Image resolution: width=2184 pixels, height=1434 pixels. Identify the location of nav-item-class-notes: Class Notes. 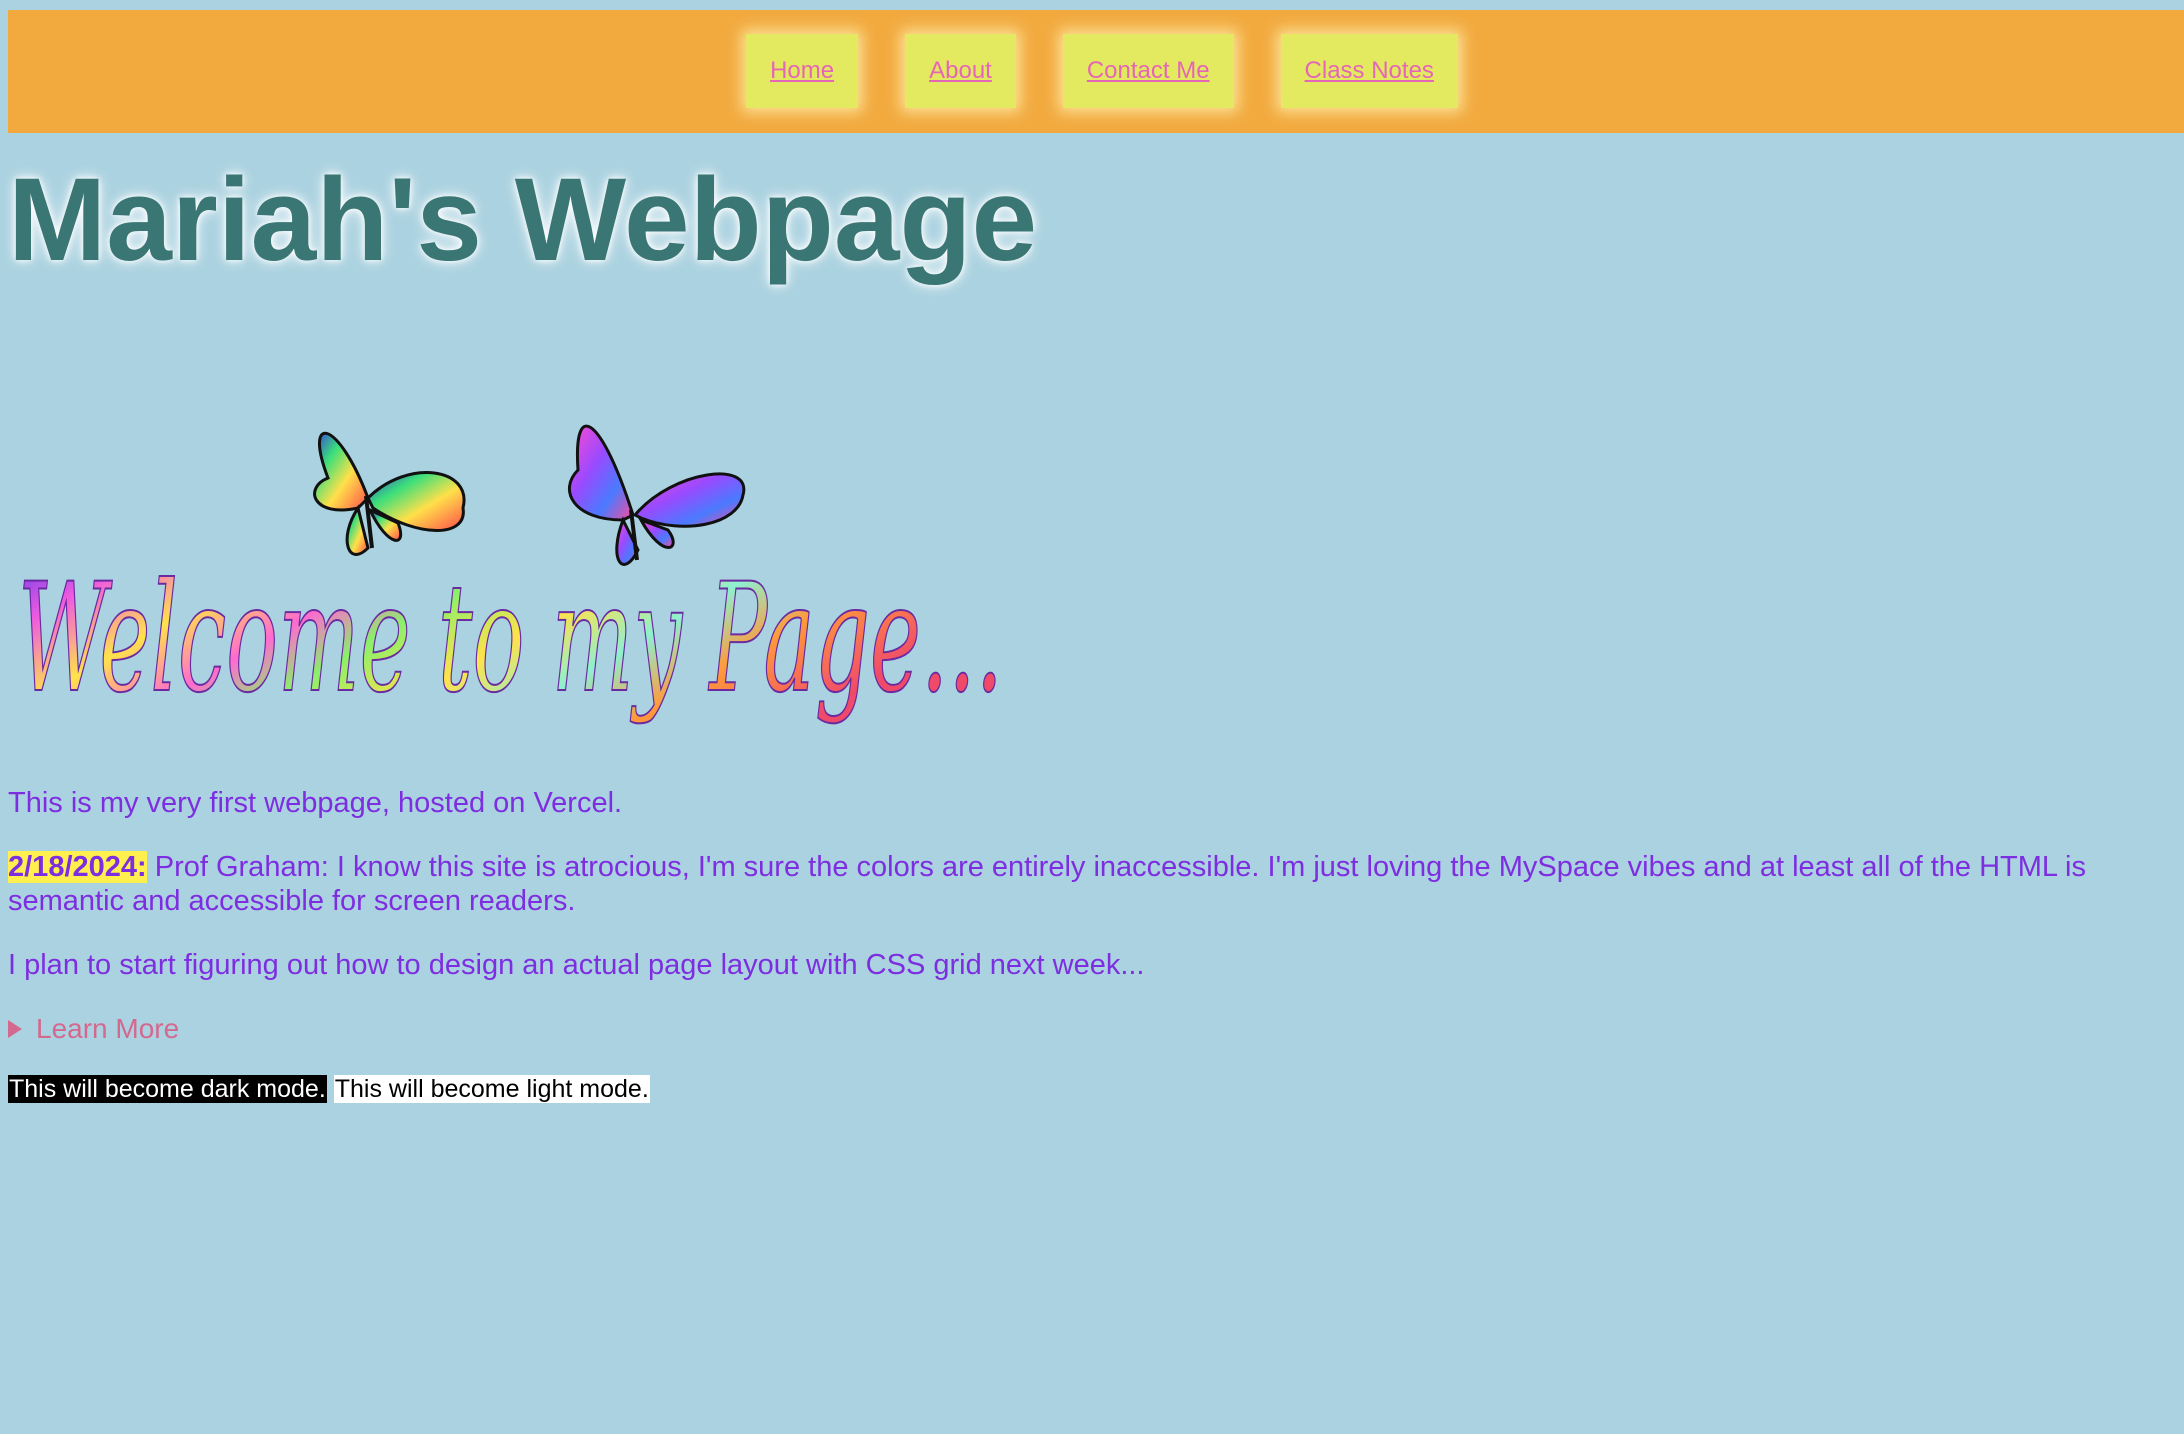
(1369, 71).